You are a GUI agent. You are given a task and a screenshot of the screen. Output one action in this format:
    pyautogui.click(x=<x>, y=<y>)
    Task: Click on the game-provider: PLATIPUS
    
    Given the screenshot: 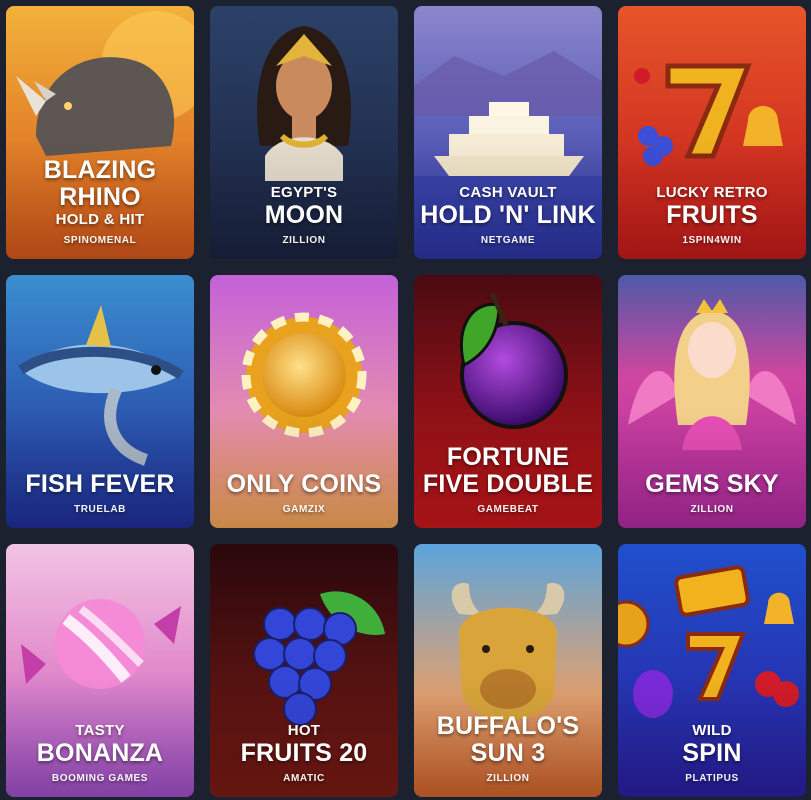 What is the action you would take?
    pyautogui.click(x=712, y=778)
    